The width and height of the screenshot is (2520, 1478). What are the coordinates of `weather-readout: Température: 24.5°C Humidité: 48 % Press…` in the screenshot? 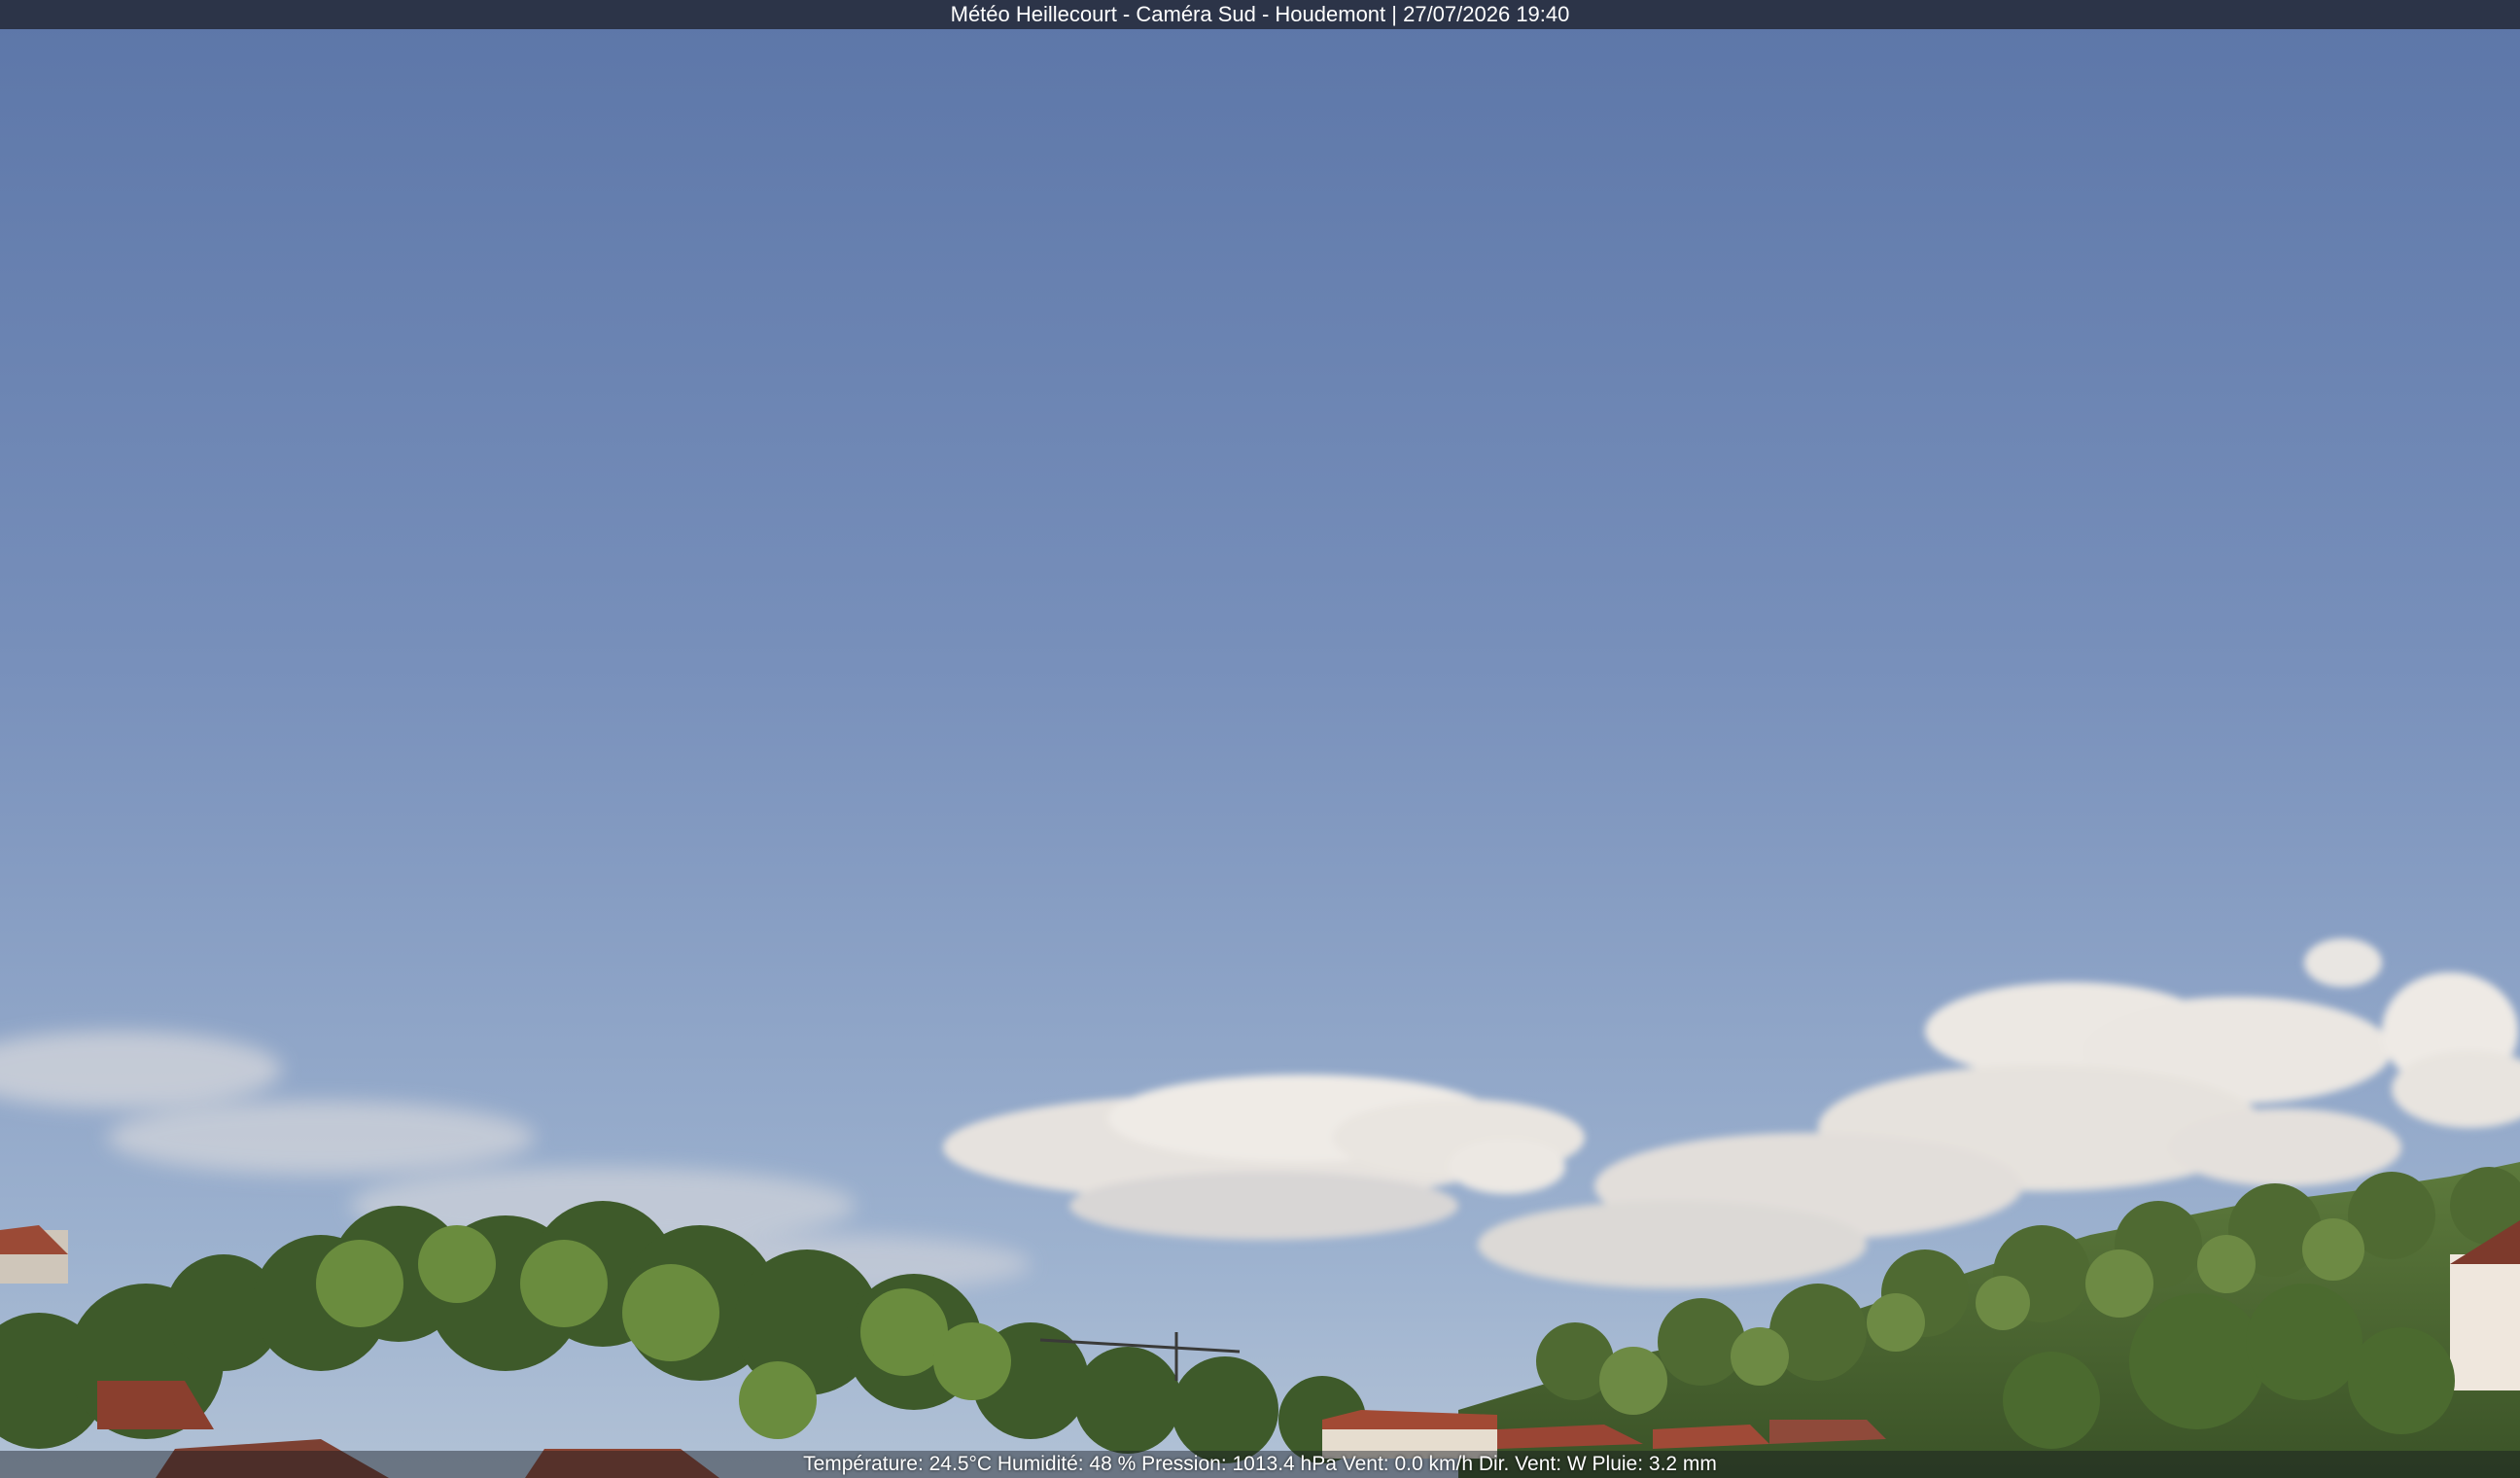 It's located at (1260, 1464).